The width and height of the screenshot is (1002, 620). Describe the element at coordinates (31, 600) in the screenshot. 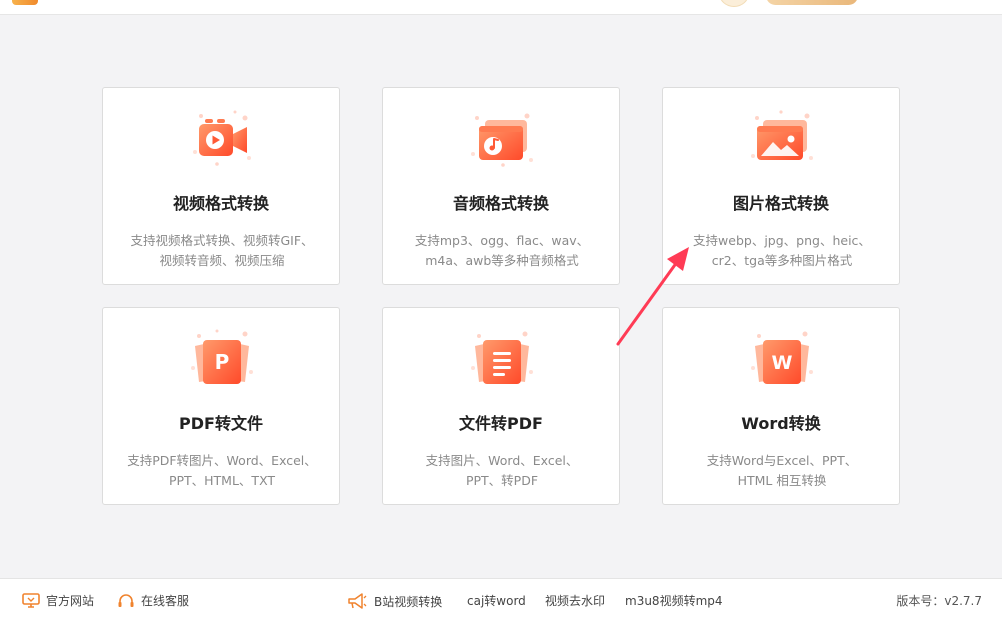

I see `monitor-icon` at that location.